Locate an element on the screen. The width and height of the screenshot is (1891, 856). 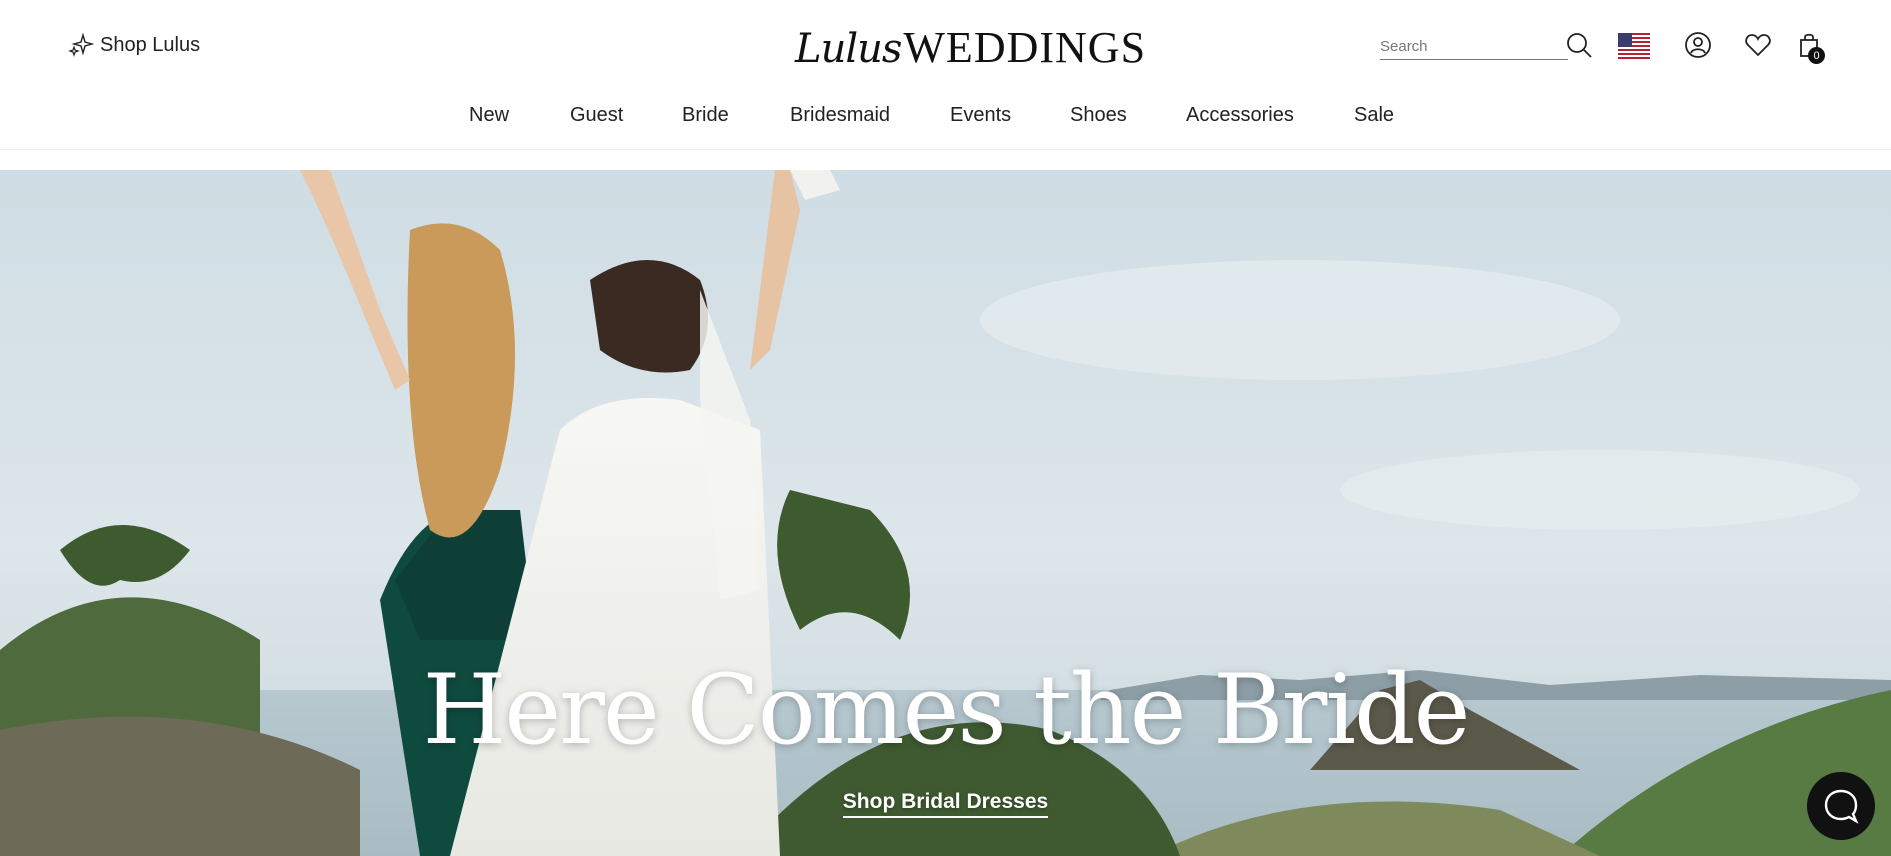
shop-bridal-dresses-link: Shop Bridal Dresses is located at coordinates (945, 804).